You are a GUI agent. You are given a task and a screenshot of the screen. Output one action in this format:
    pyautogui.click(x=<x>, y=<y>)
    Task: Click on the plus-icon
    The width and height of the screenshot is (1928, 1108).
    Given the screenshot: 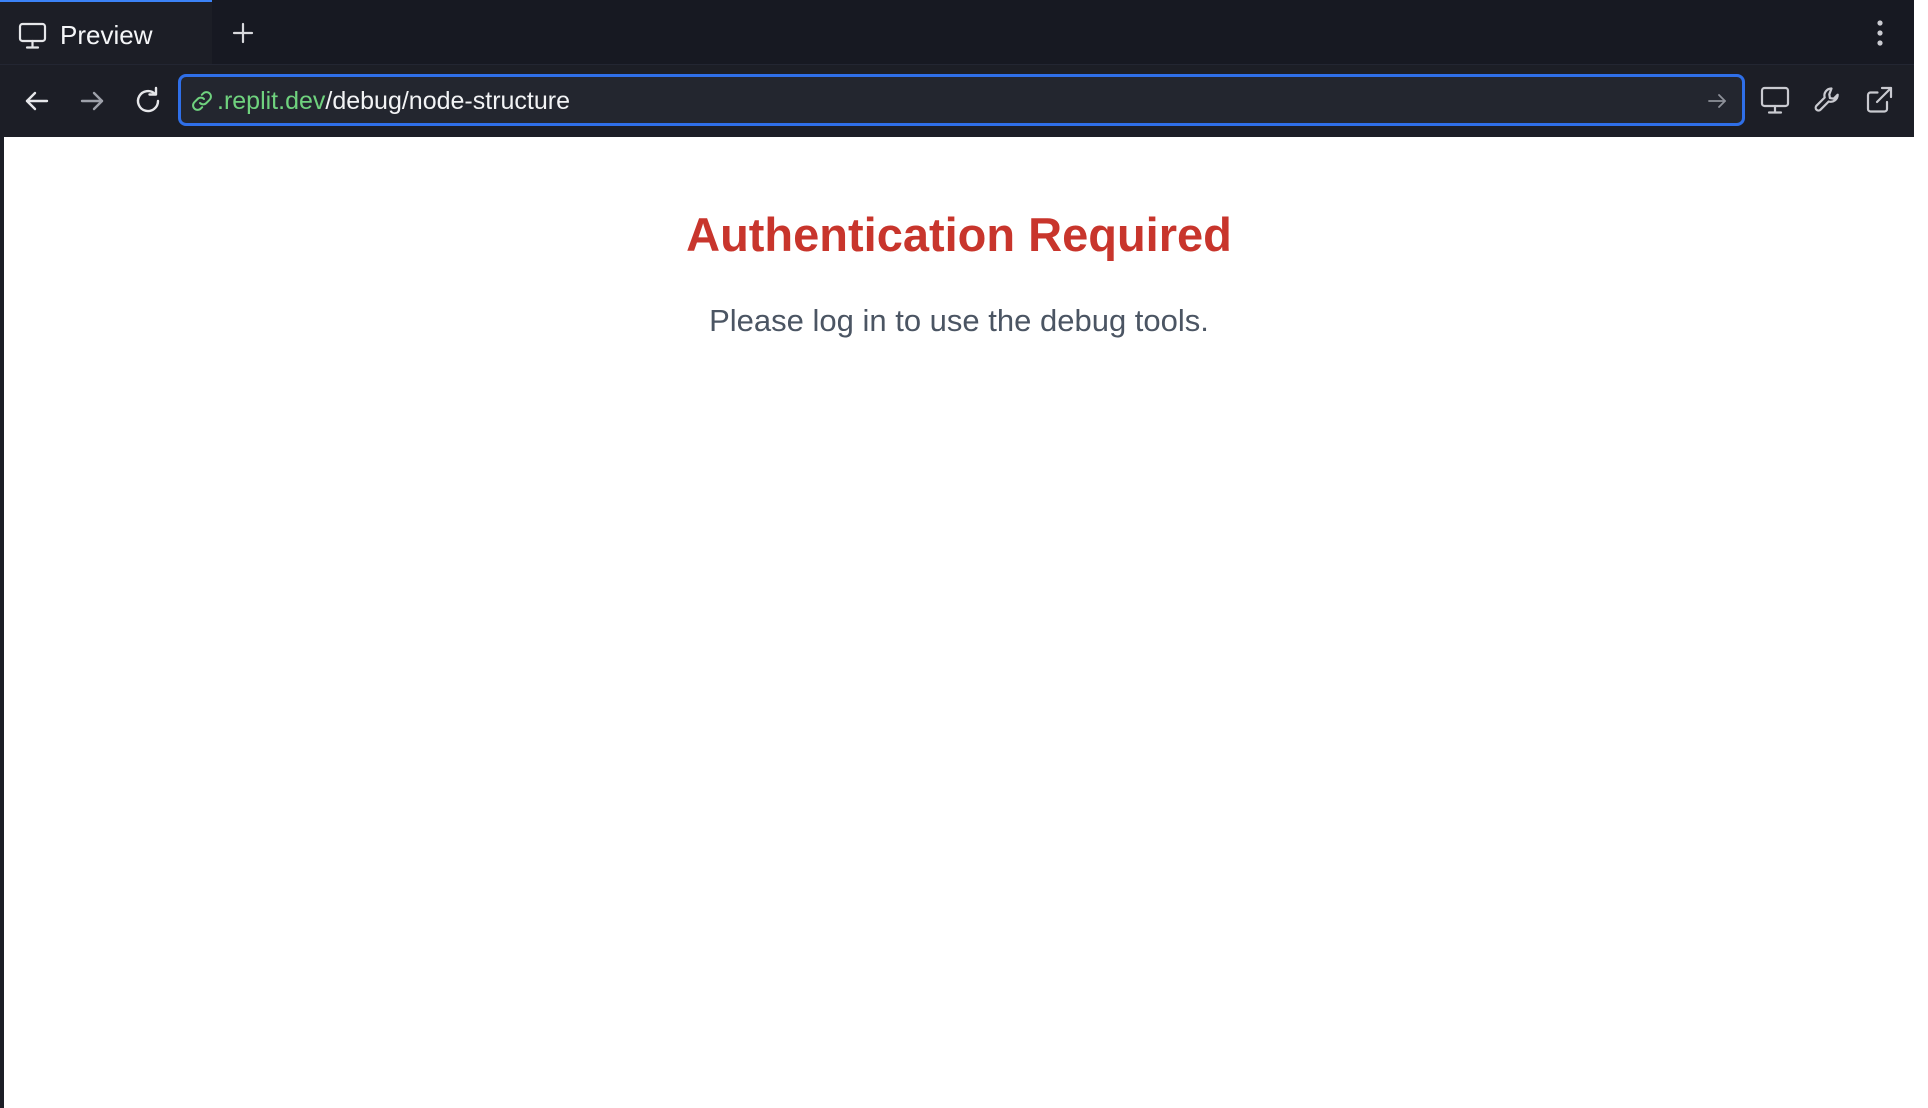 What is the action you would take?
    pyautogui.click(x=243, y=33)
    